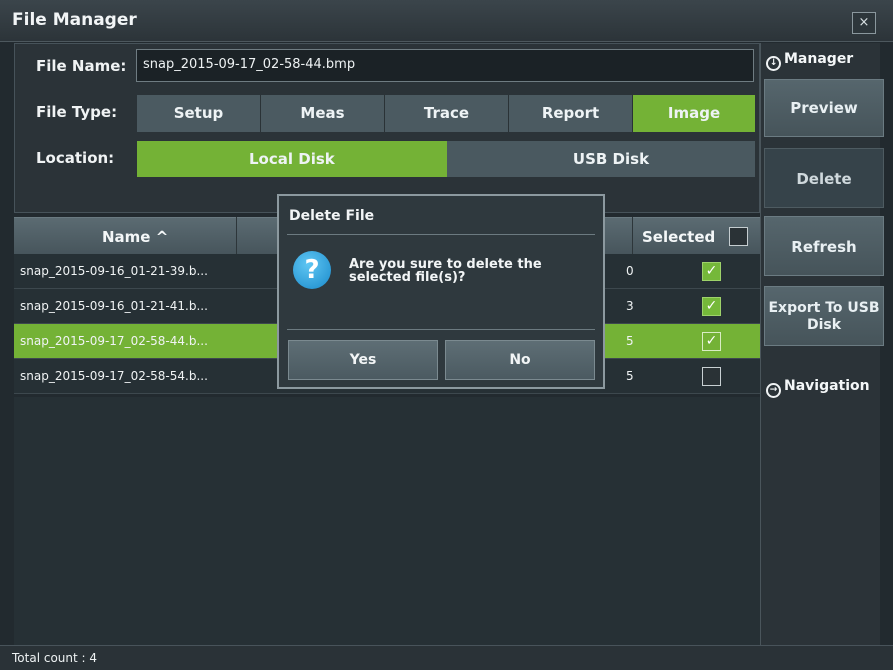 The width and height of the screenshot is (893, 670). What do you see at coordinates (773, 63) in the screenshot?
I see `circle-arrow-icon: ↓` at bounding box center [773, 63].